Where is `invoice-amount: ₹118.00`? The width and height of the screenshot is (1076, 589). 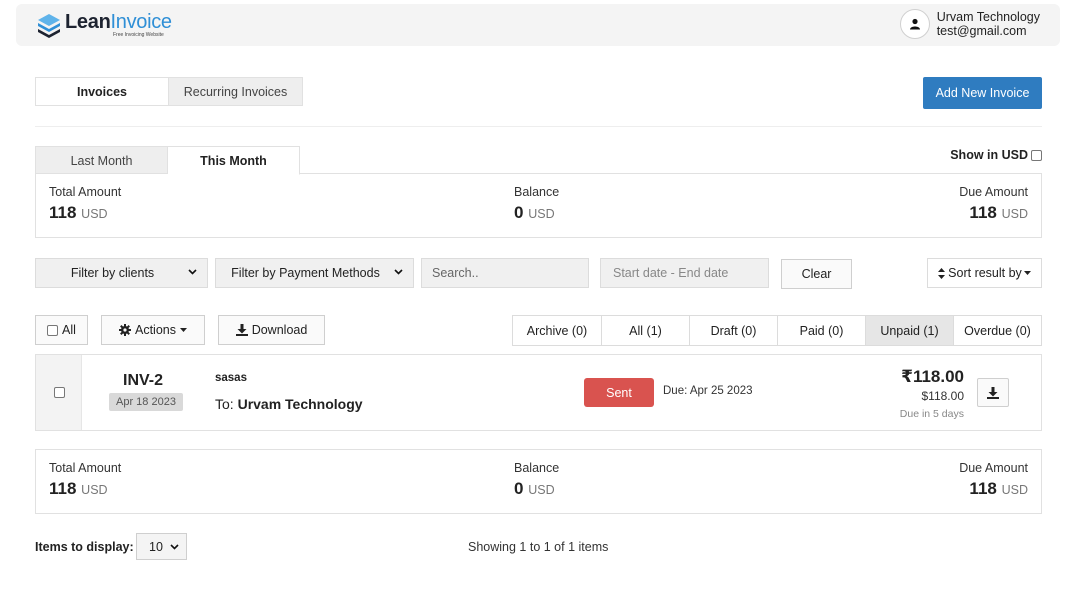
invoice-amount: ₹118.00 is located at coordinates (932, 376).